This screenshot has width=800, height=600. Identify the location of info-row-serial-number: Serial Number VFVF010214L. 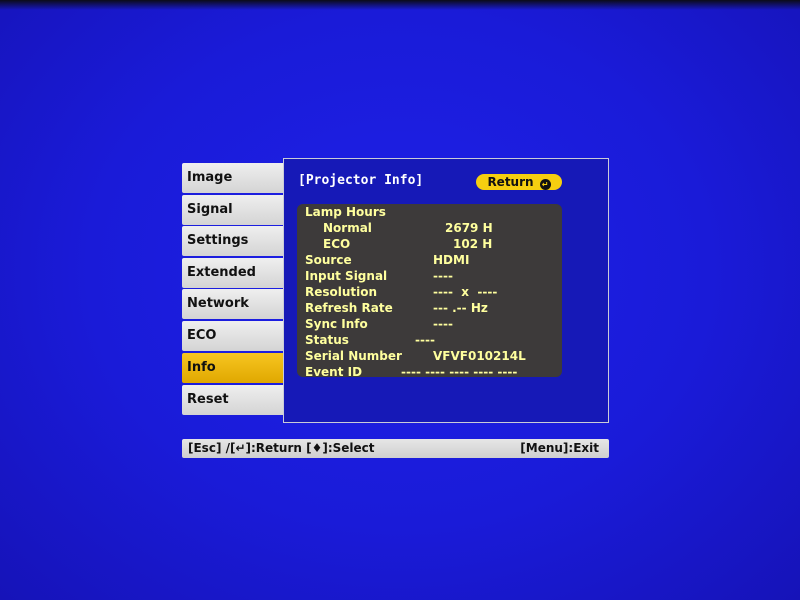
(429, 356).